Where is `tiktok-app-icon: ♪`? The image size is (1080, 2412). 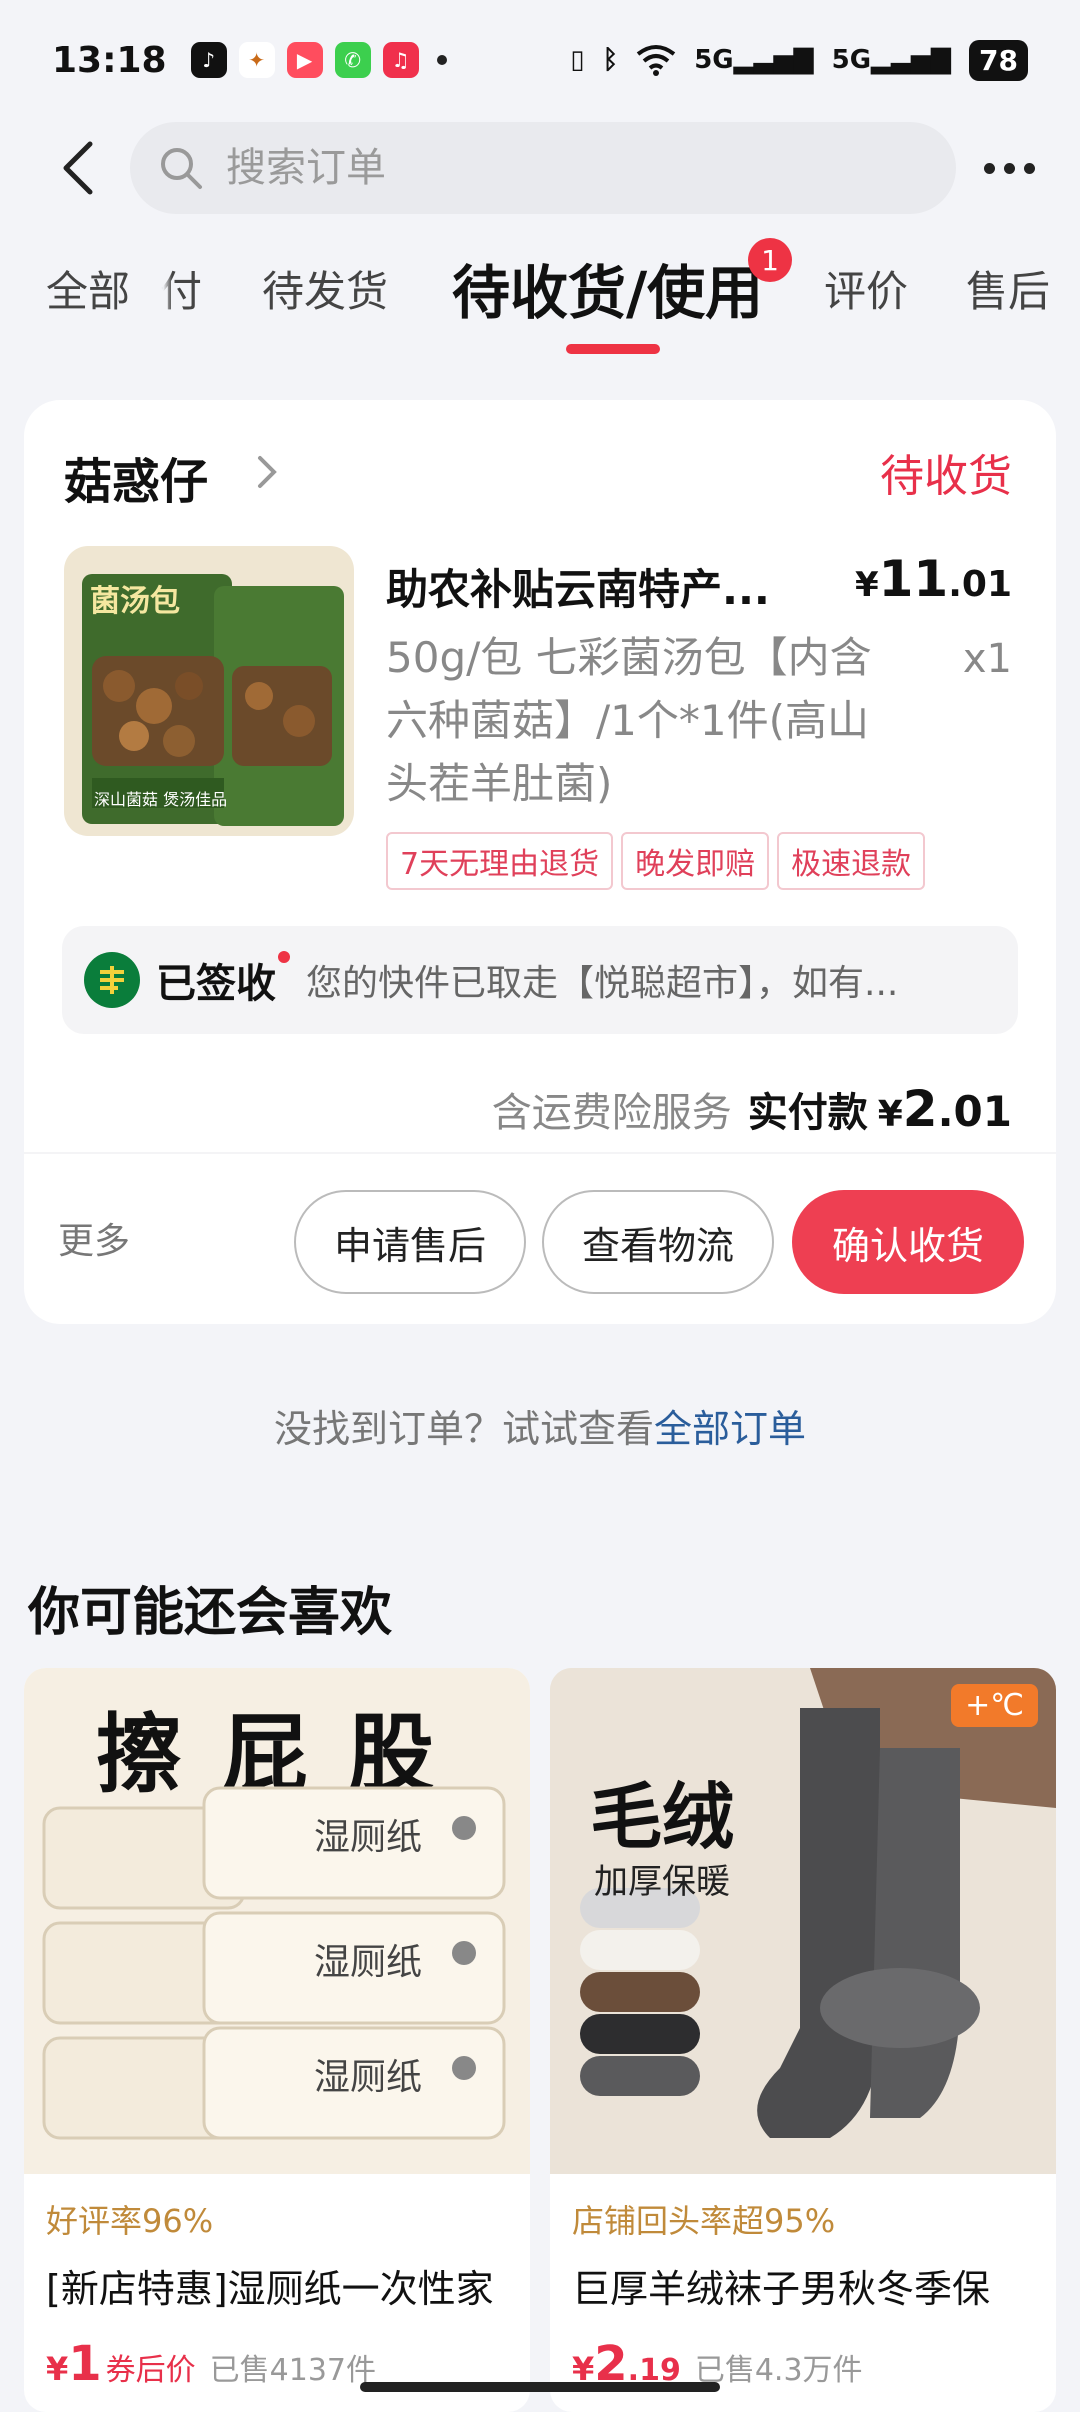 tiktok-app-icon: ♪ is located at coordinates (208, 60).